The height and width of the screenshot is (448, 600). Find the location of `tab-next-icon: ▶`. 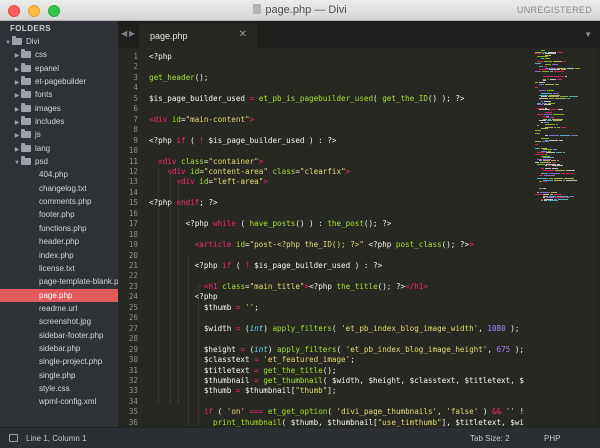

tab-next-icon: ▶ is located at coordinates (132, 33).